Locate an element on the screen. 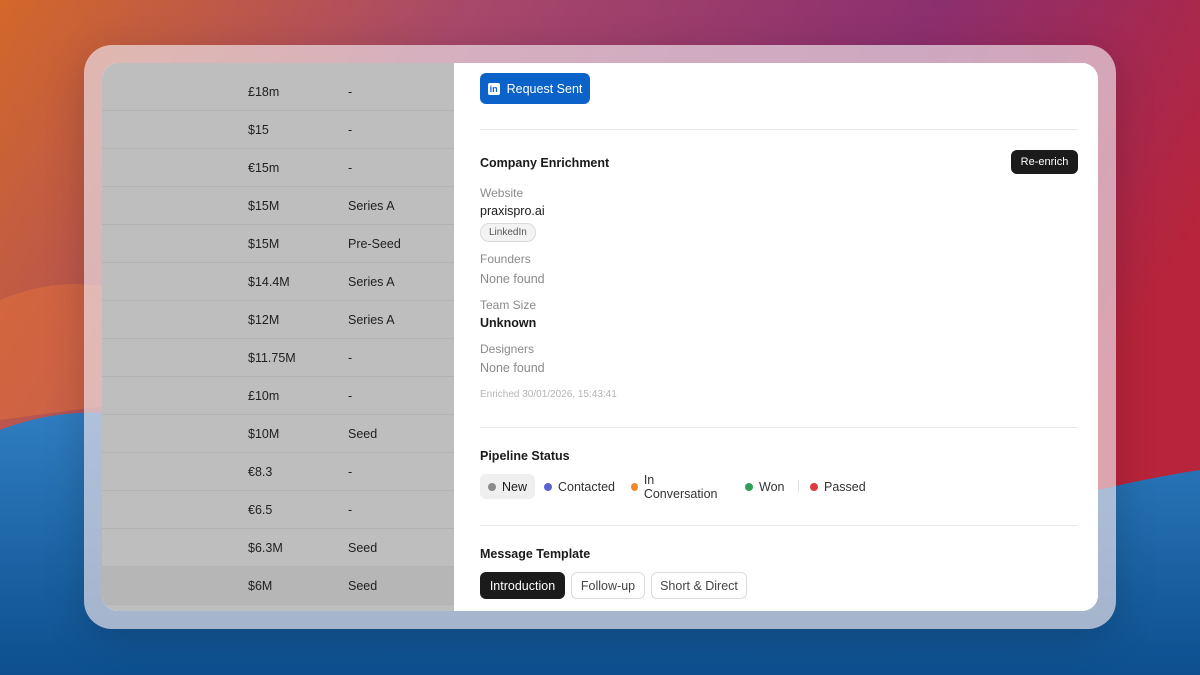  status-passed: Passed is located at coordinates (838, 486).